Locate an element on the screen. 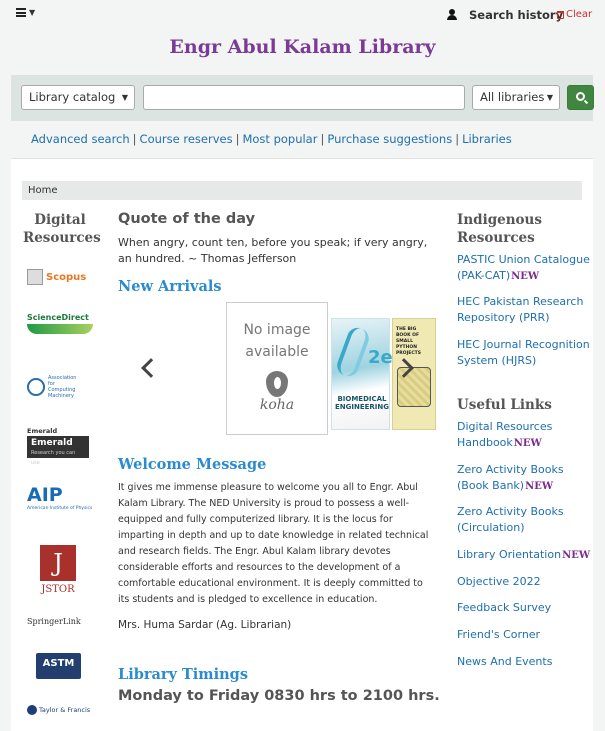  search-bar: Library catalog ▼ All libraries ▼ is located at coordinates (302, 98).